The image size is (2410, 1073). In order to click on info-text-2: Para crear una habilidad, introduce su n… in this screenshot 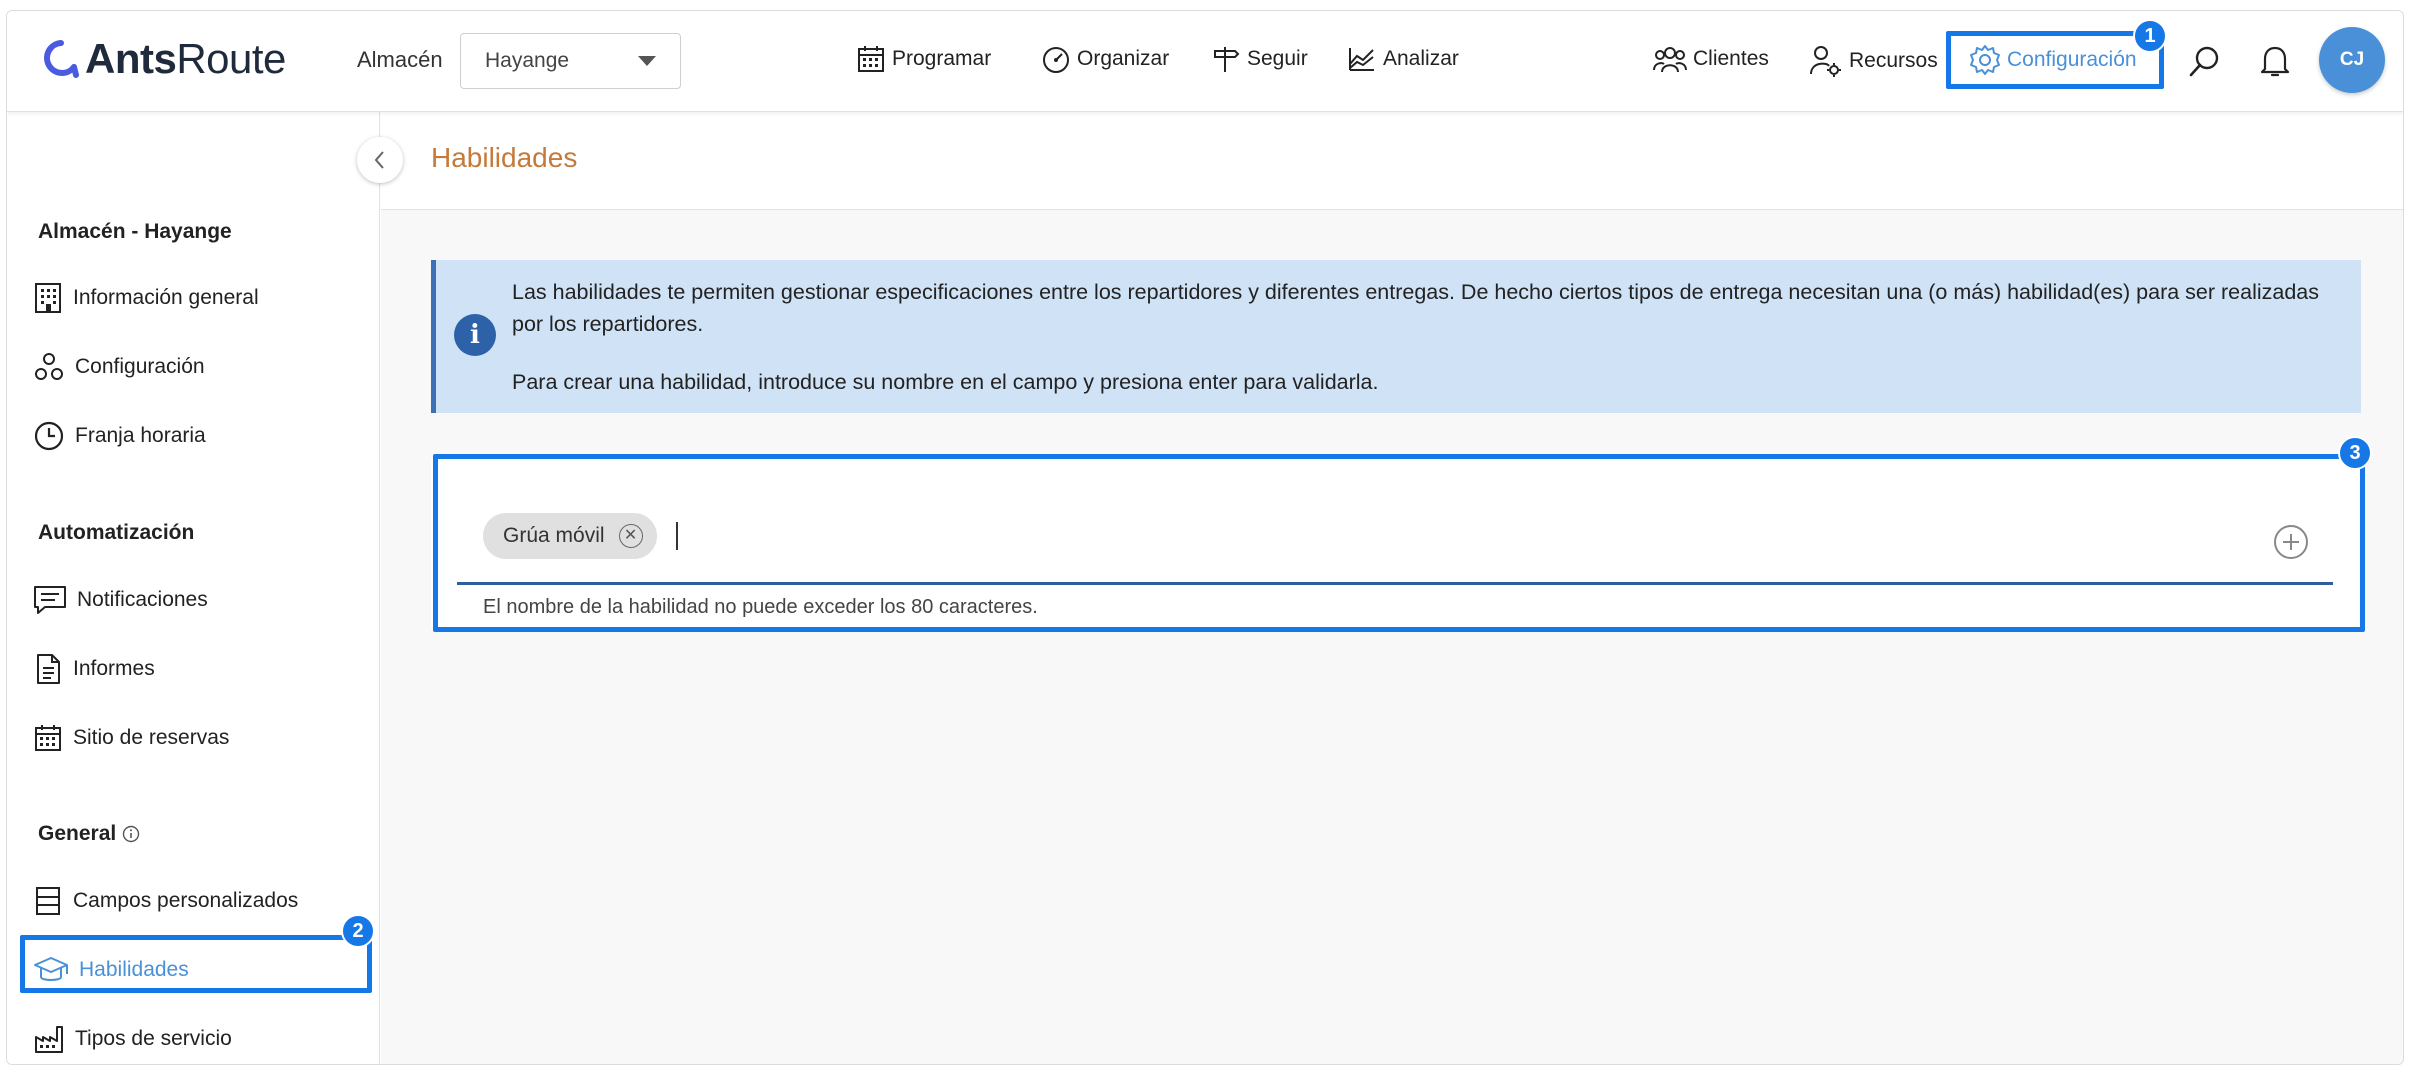, I will do `click(945, 382)`.